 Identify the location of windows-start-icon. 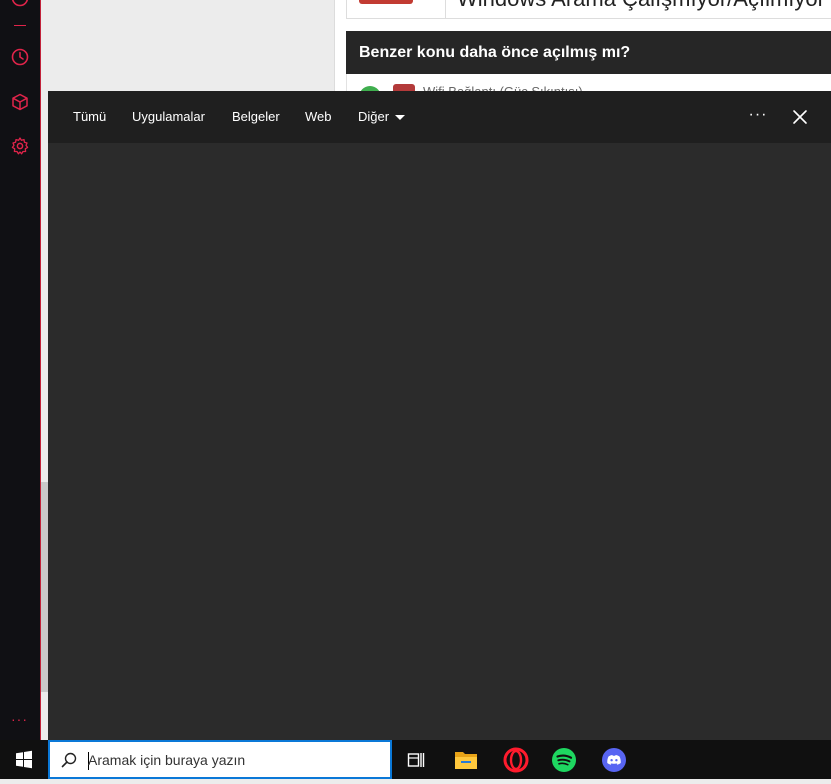
(24, 759).